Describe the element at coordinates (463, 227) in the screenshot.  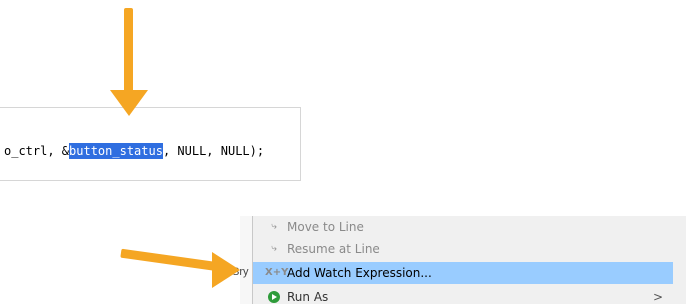
I see `menu-item-move-to-line: ⤷ Move to Line` at that location.